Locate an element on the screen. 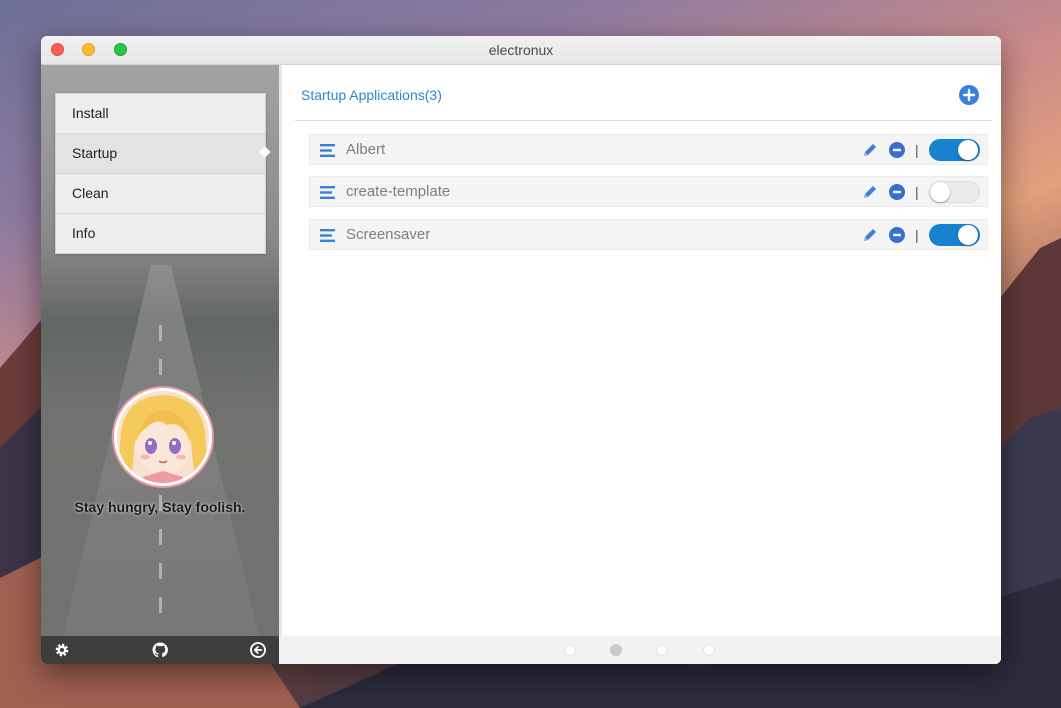 The height and width of the screenshot is (708, 1061). add-startup-button is located at coordinates (969, 95).